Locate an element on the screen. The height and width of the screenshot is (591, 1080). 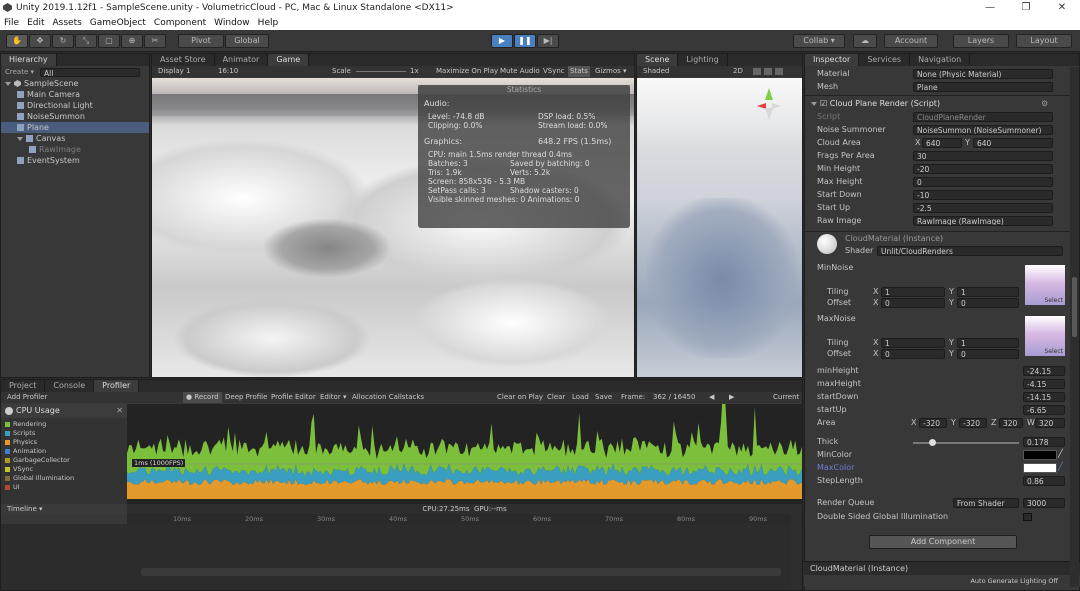
dsgi-checkbox is located at coordinates (1027, 517).